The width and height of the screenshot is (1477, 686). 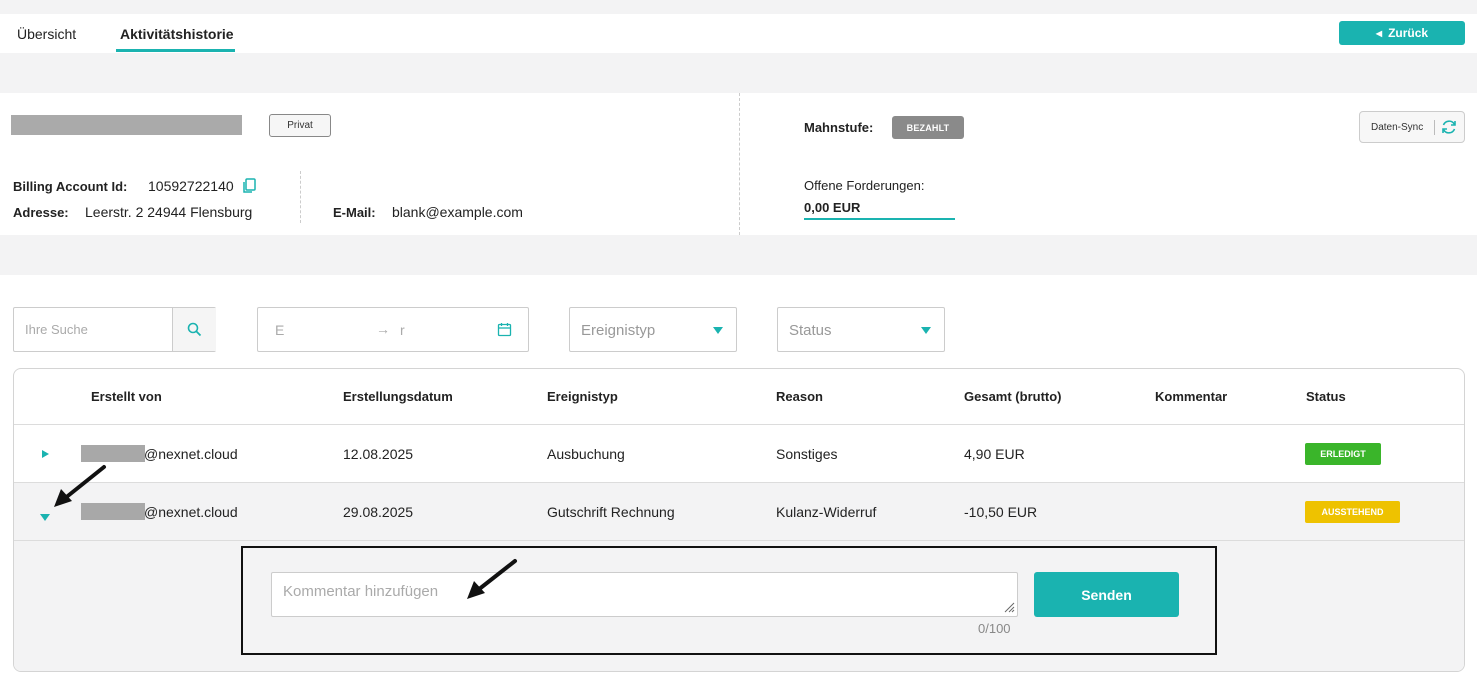 I want to click on mahnstufe-badge: BEZAHLT, so click(x=928, y=127).